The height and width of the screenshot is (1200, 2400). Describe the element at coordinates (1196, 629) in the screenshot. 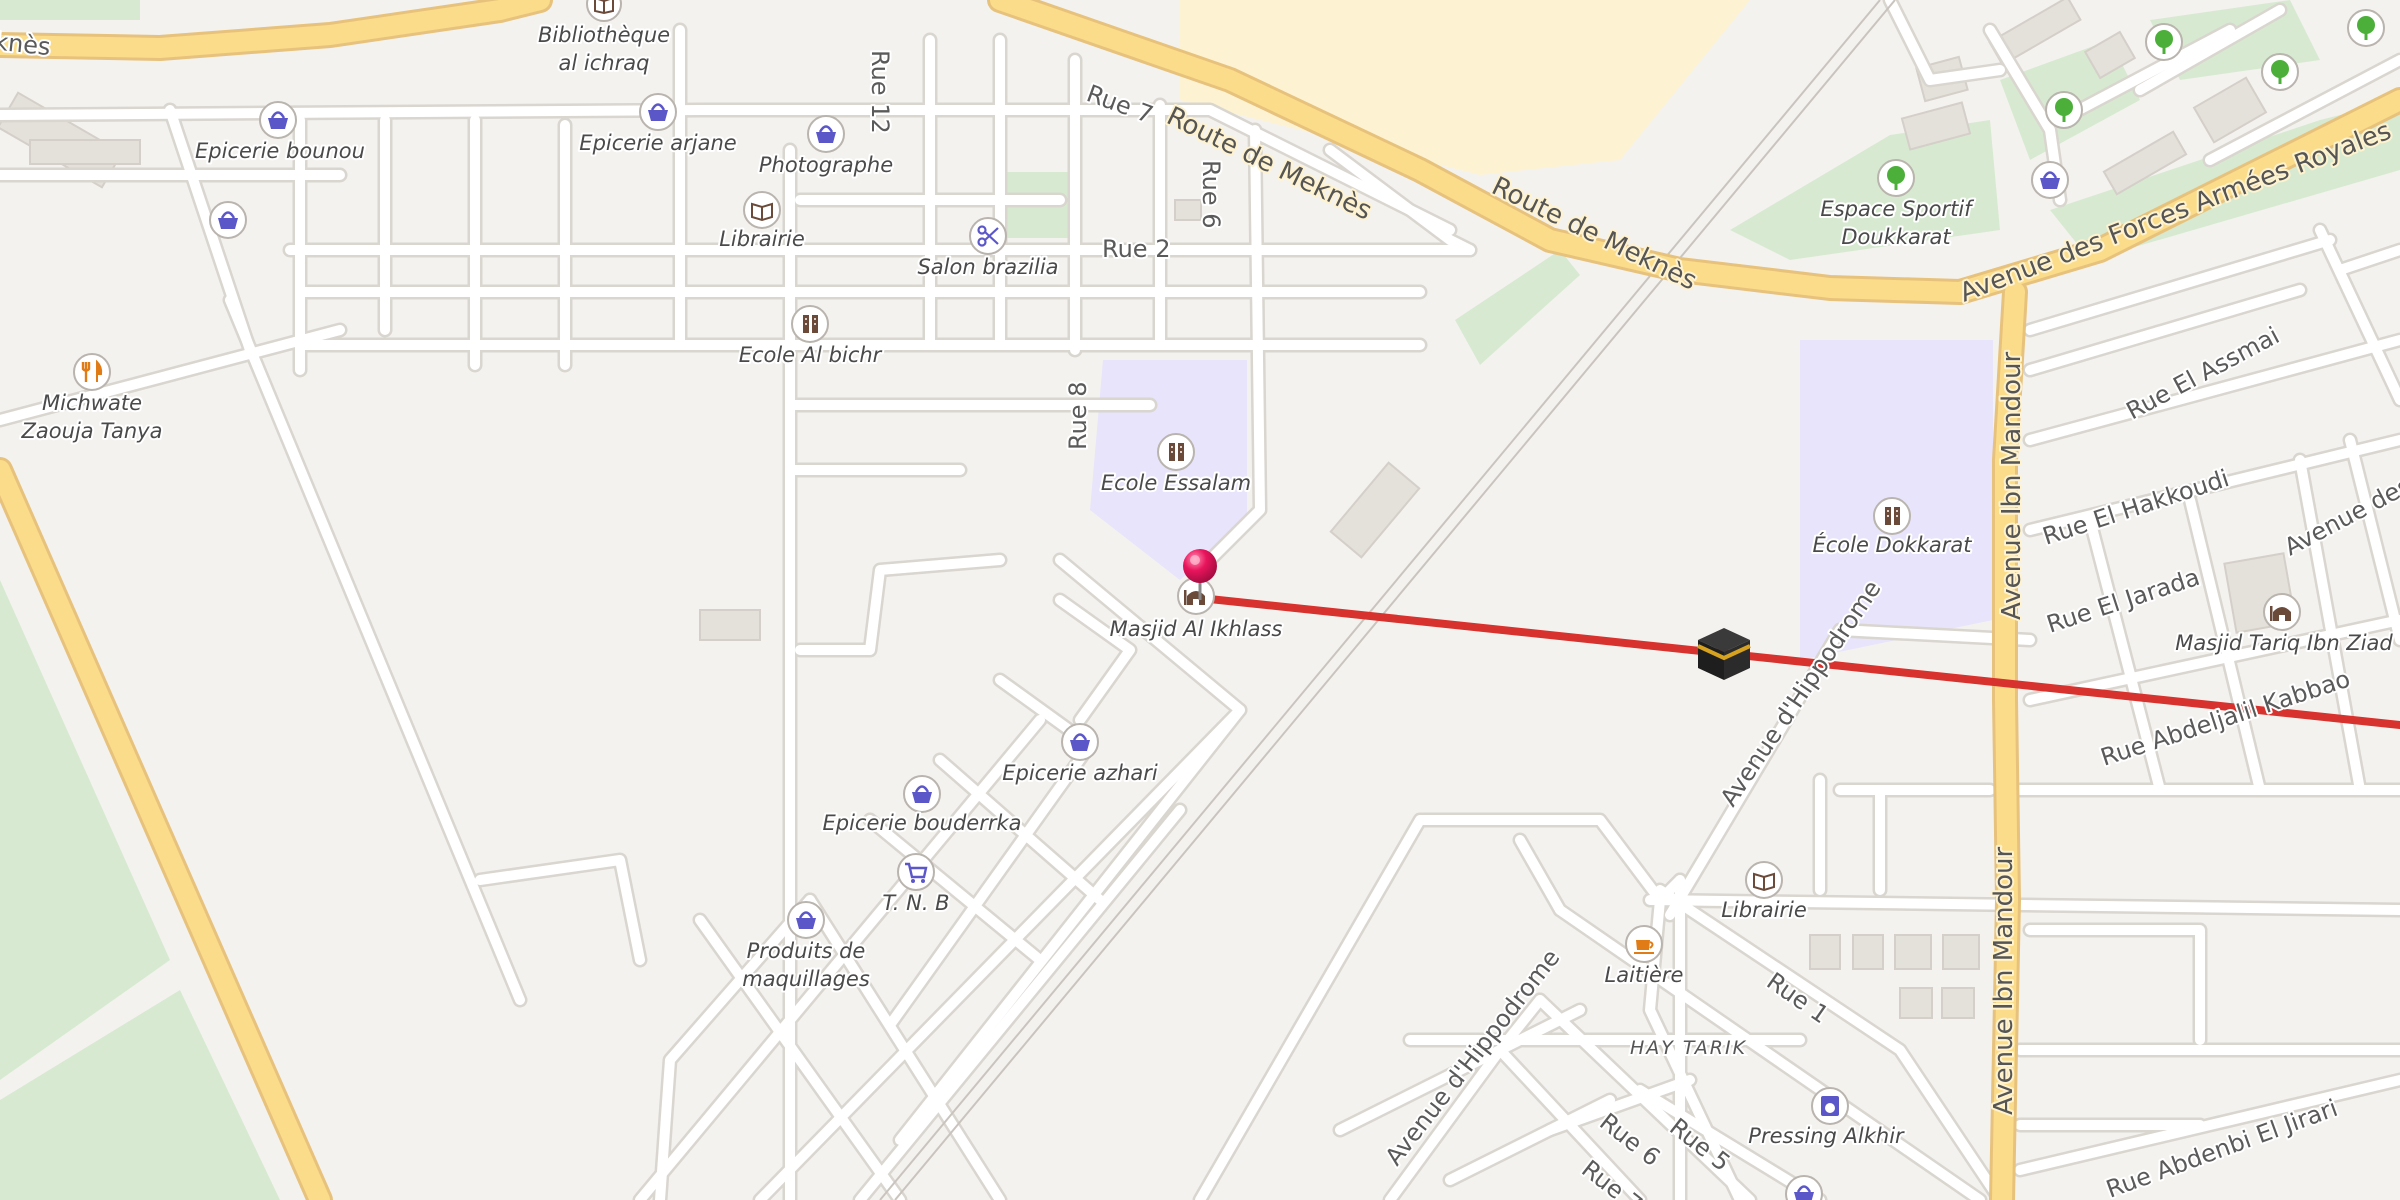

I see `svg-text: Masjid Al Ikhlass` at that location.